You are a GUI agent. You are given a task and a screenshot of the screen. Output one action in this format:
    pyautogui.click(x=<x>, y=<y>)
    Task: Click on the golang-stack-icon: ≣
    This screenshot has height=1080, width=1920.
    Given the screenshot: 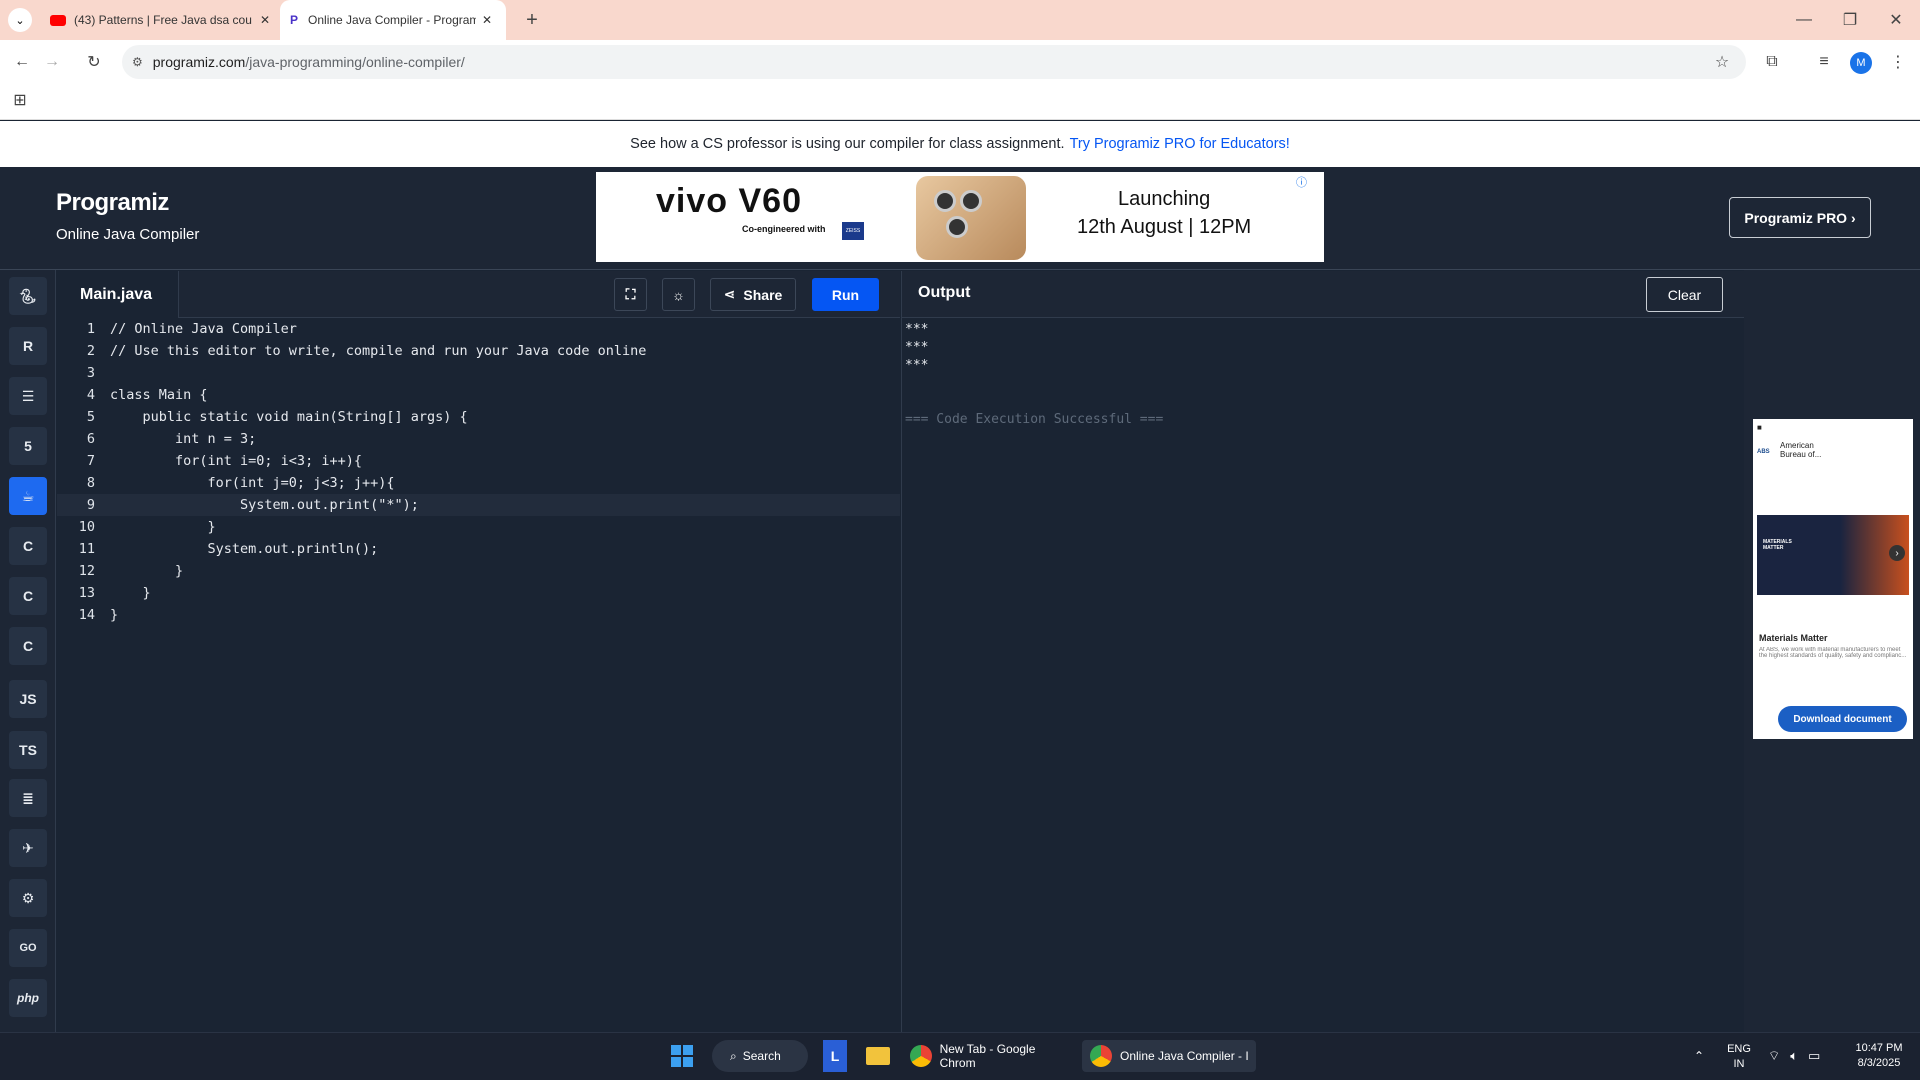 What is the action you would take?
    pyautogui.click(x=28, y=798)
    